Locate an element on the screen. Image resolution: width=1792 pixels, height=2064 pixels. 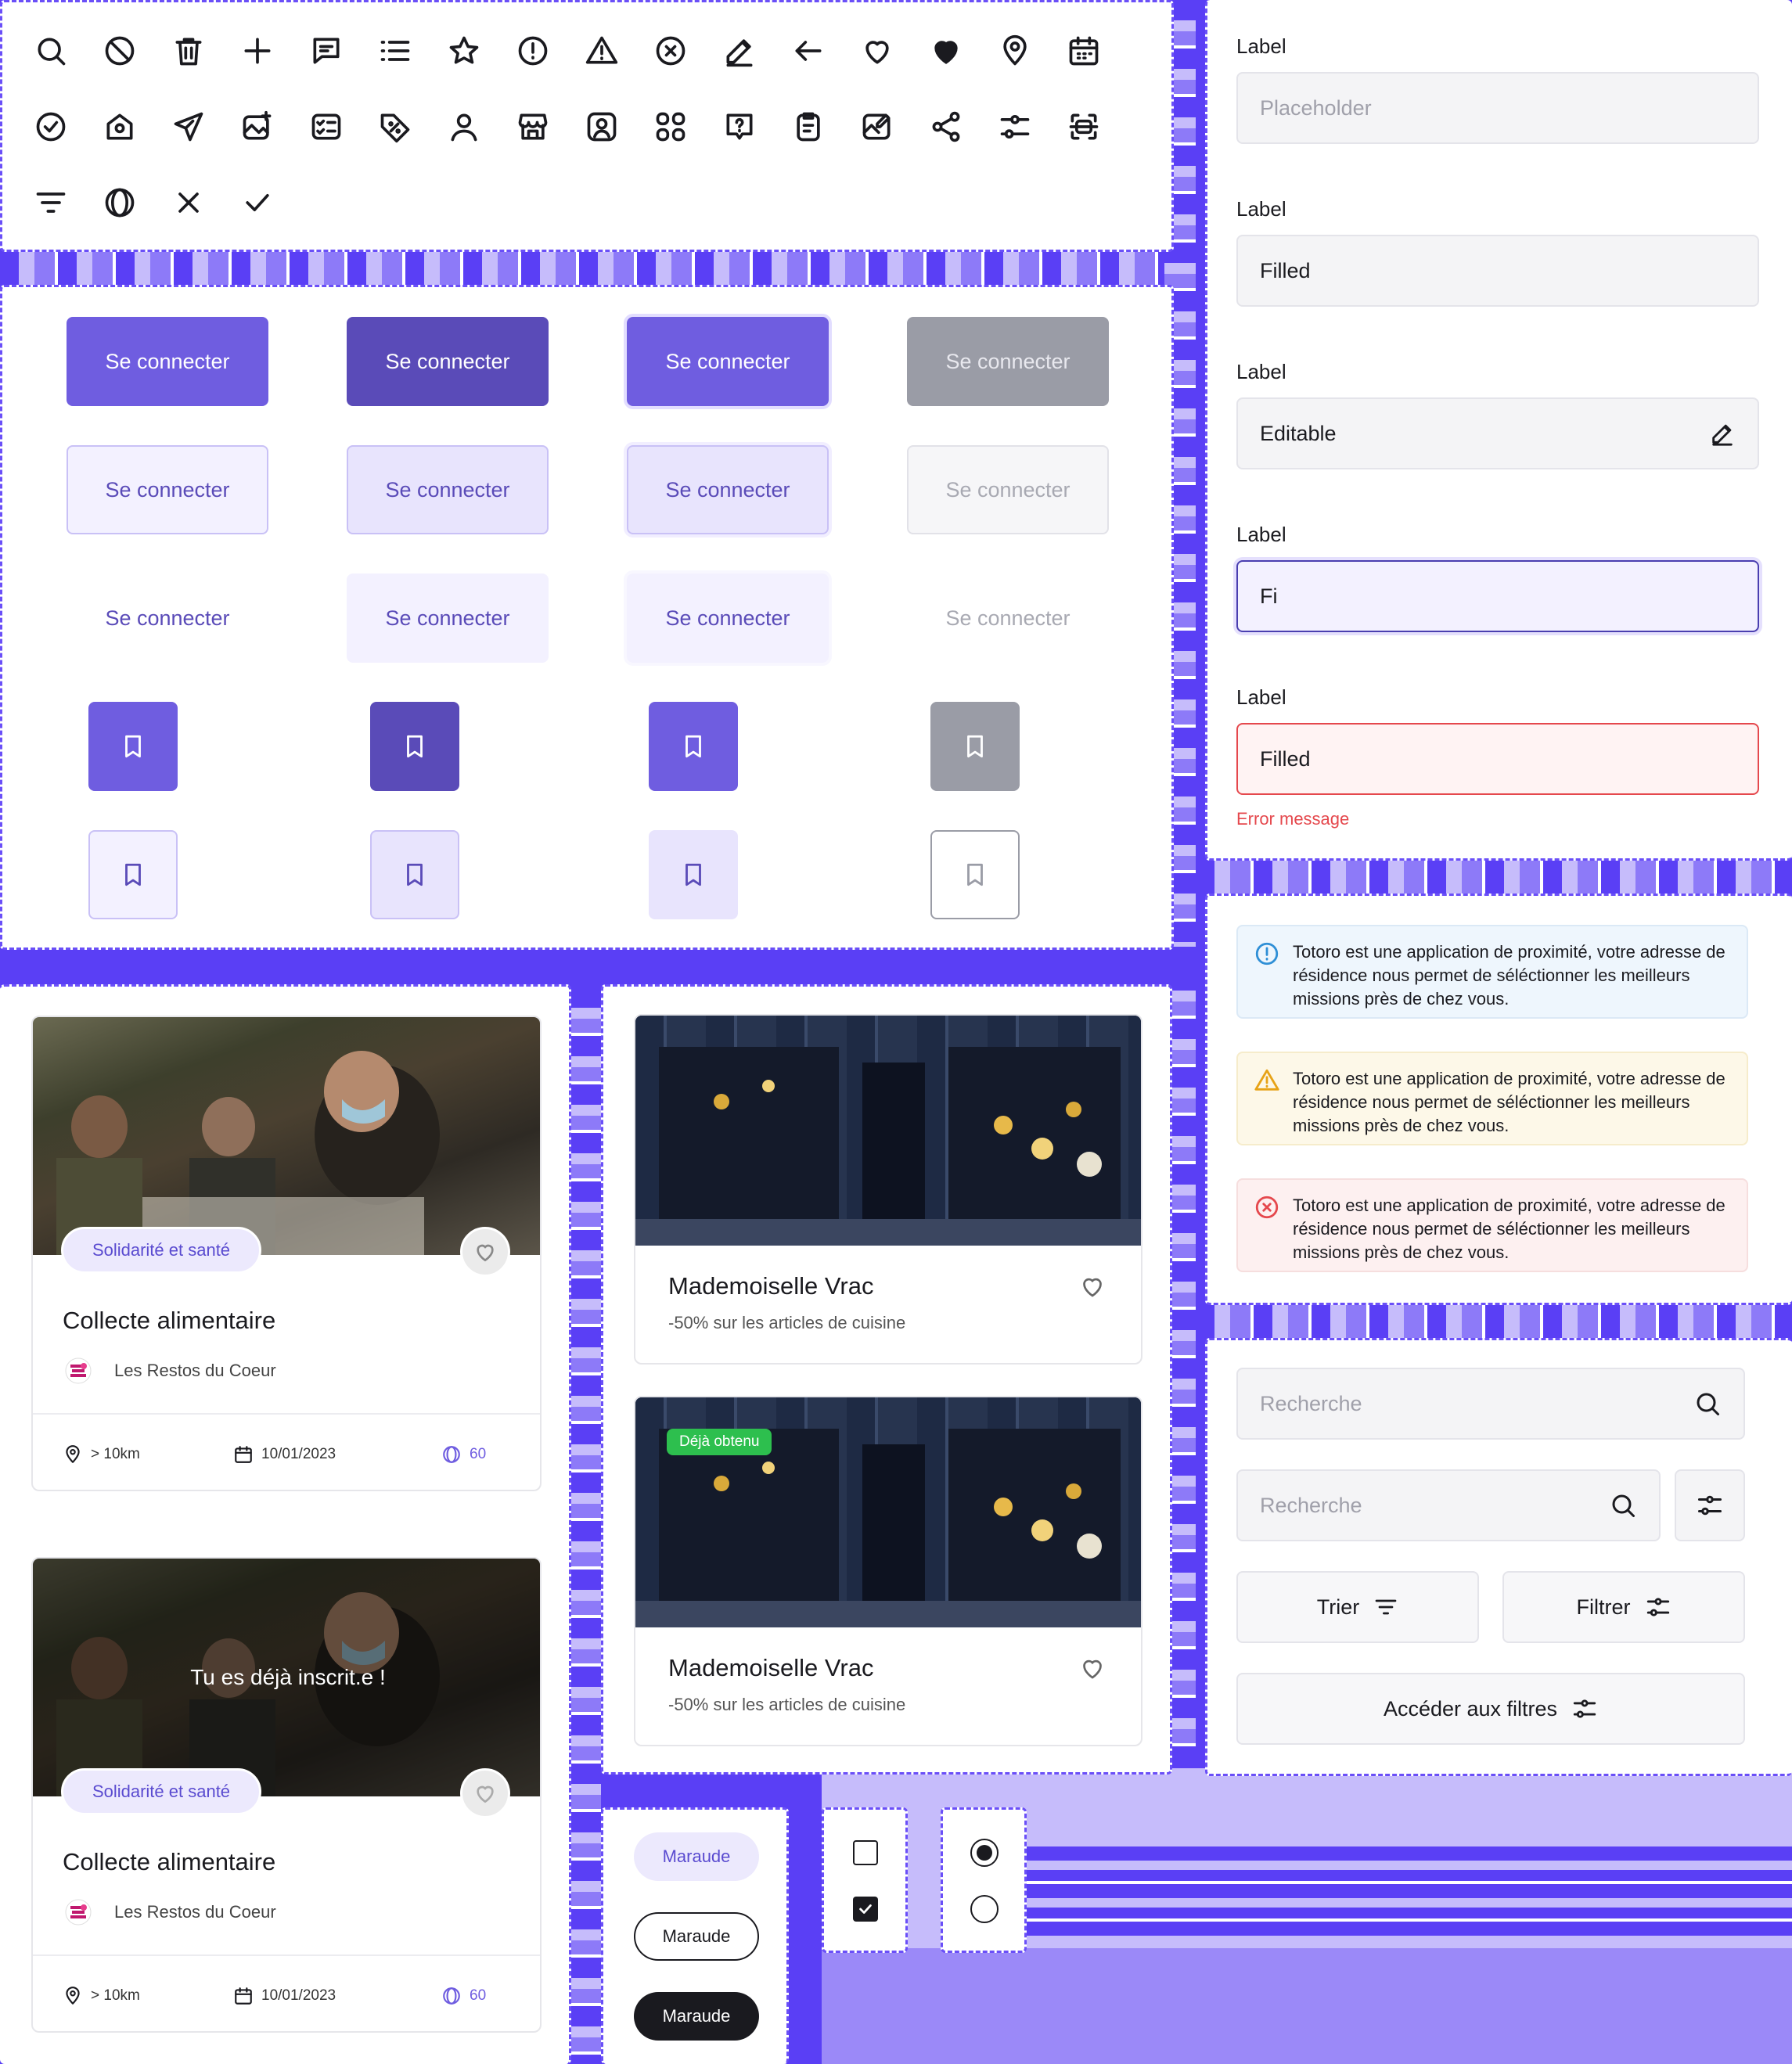
search-input-with-filter: Recherche is located at coordinates (1448, 1505).